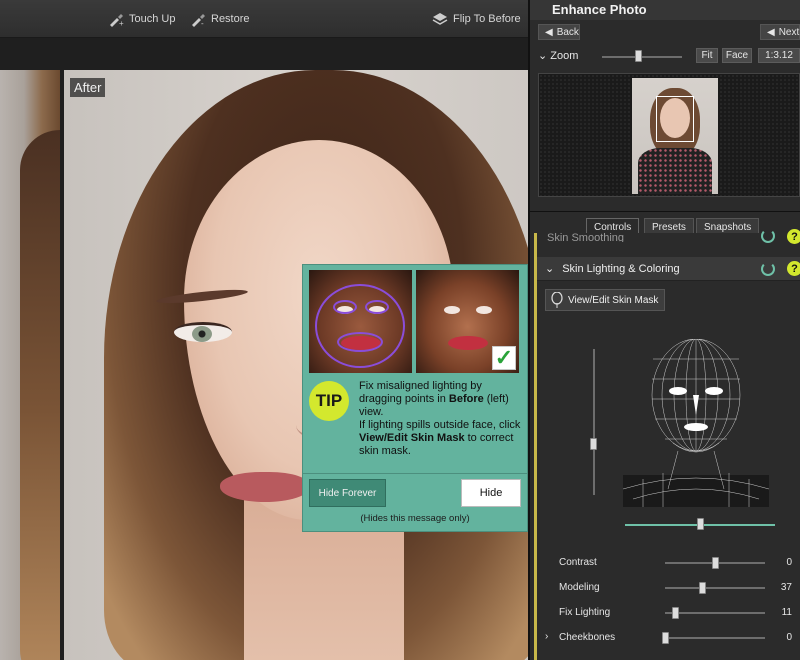 The image size is (800, 660). I want to click on restore-label: Restore, so click(230, 19).